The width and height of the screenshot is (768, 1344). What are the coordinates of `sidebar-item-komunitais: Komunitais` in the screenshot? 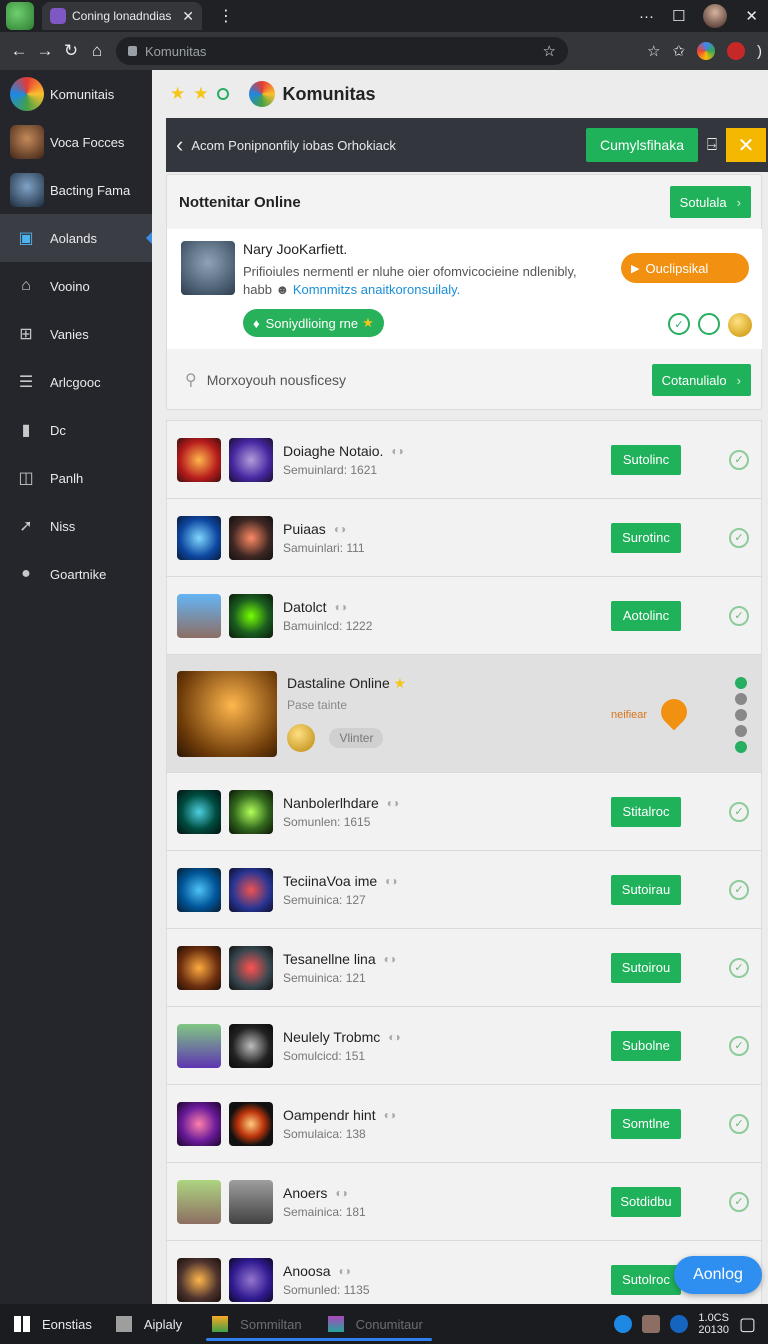 It's located at (76, 94).